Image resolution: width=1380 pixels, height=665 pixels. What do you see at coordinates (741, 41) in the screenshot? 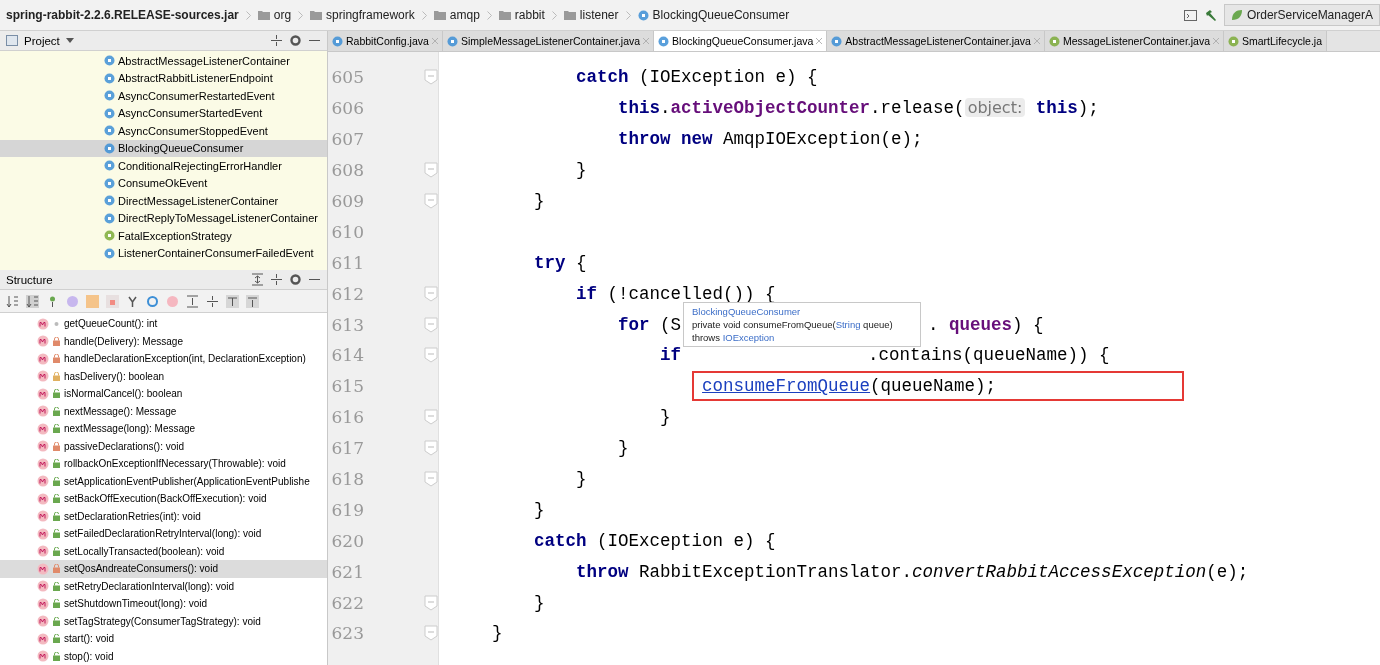
I see `editor-tab: BlockingQueueConsumer.java` at bounding box center [741, 41].